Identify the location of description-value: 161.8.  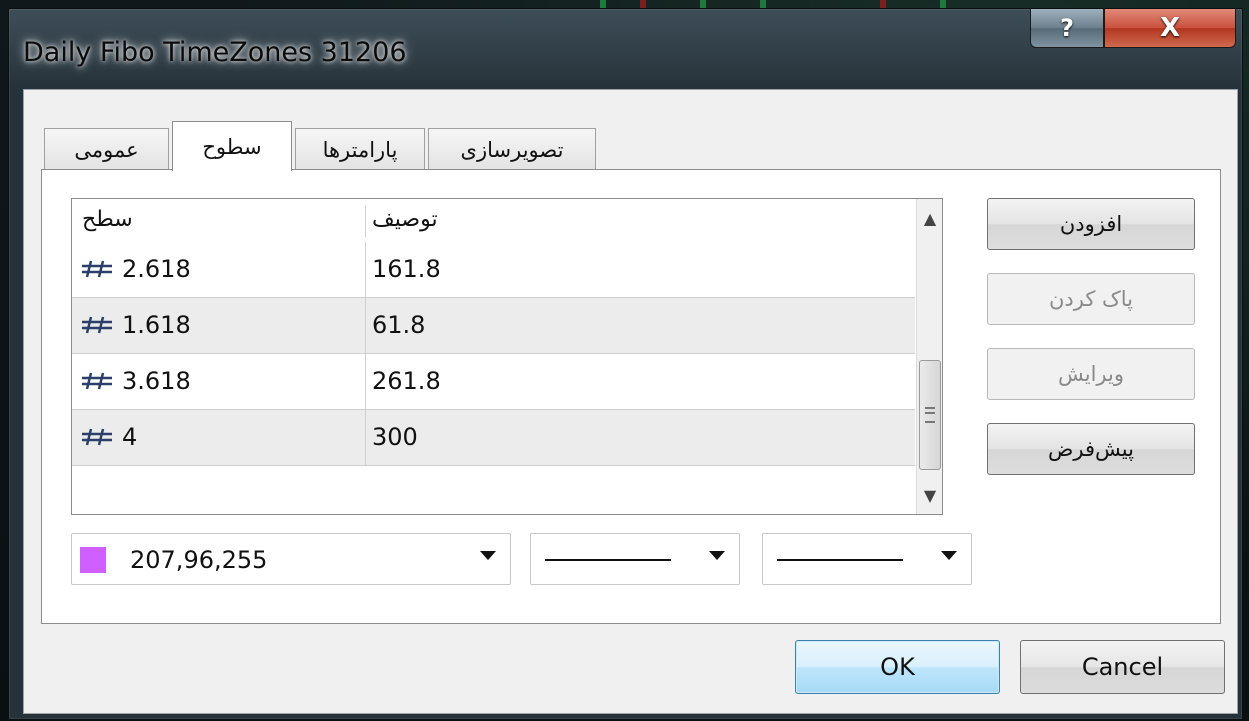
(406, 269).